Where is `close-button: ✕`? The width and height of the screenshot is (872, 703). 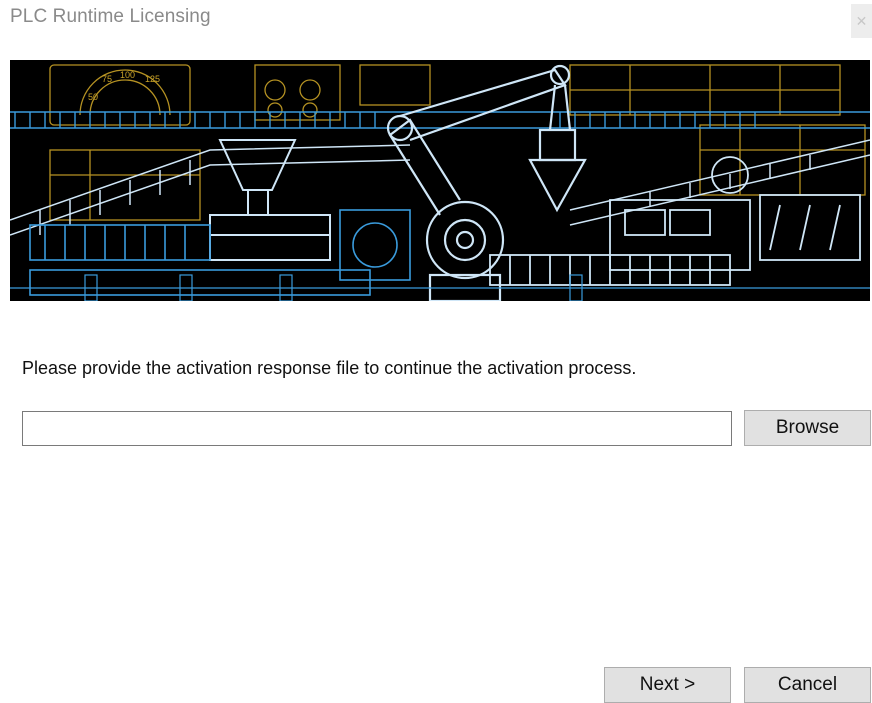 close-button: ✕ is located at coordinates (861, 21).